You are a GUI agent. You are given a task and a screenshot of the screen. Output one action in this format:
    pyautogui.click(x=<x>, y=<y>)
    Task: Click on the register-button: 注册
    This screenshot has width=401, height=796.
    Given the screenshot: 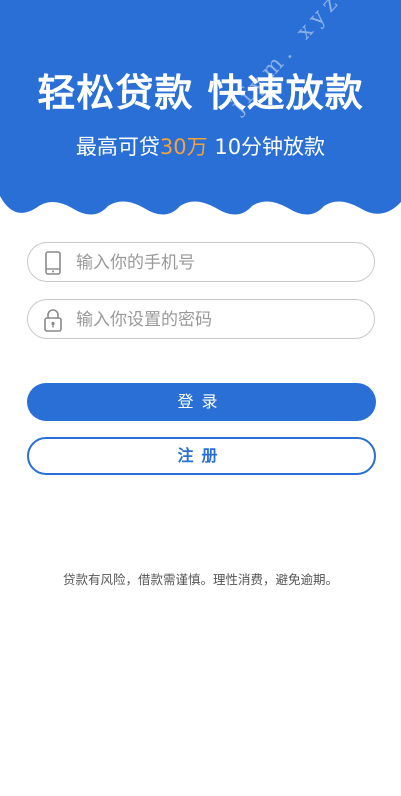 What is the action you would take?
    pyautogui.click(x=201, y=456)
    